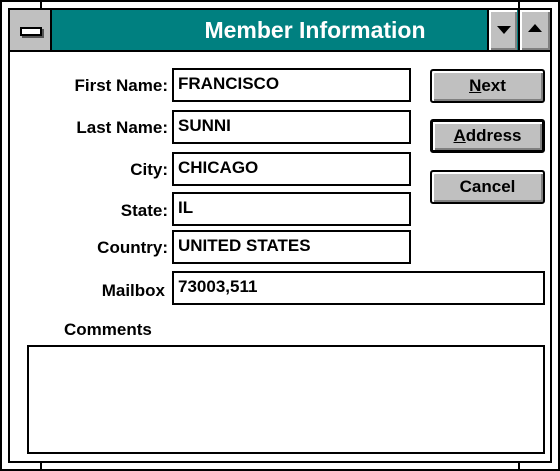 This screenshot has width=560, height=471. I want to click on country-field: UNITED STATES, so click(291, 247).